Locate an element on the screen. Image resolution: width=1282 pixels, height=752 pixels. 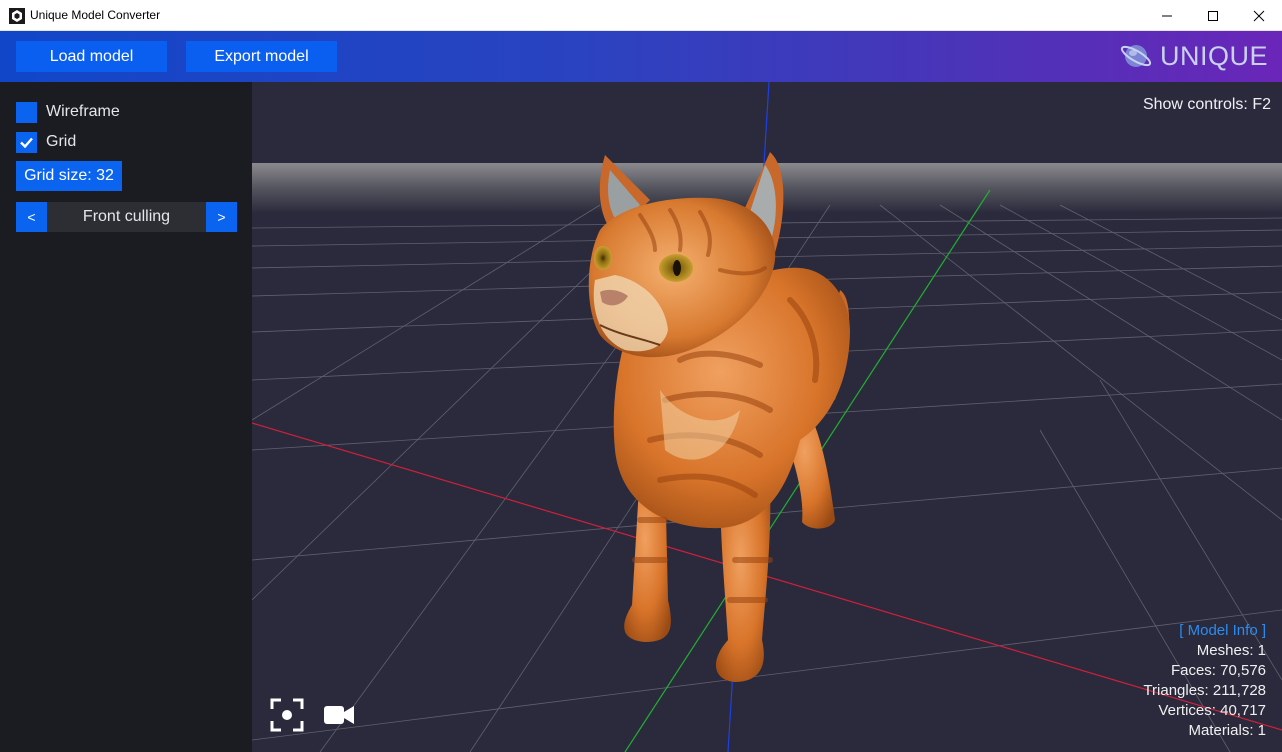
grid-size-button: Grid size: 32 is located at coordinates (69, 176).